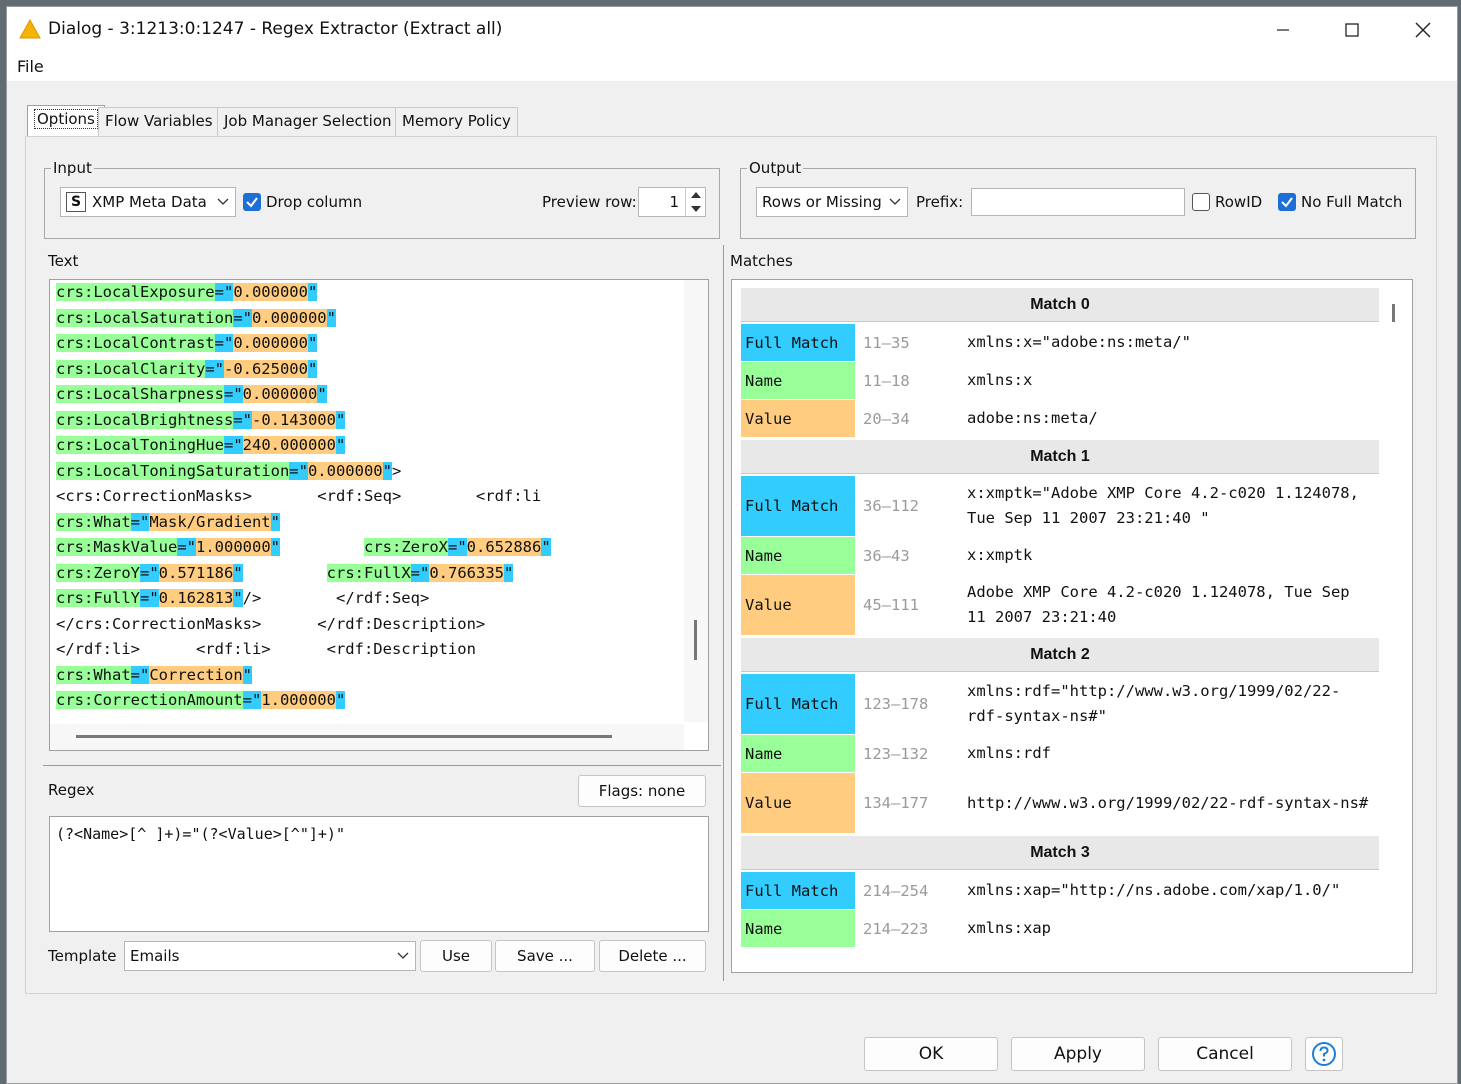 This screenshot has height=1084, width=1461. What do you see at coordinates (266, 649) in the screenshot?
I see `text-line: </rdf:li> <rdf:li> <rdf:Description` at bounding box center [266, 649].